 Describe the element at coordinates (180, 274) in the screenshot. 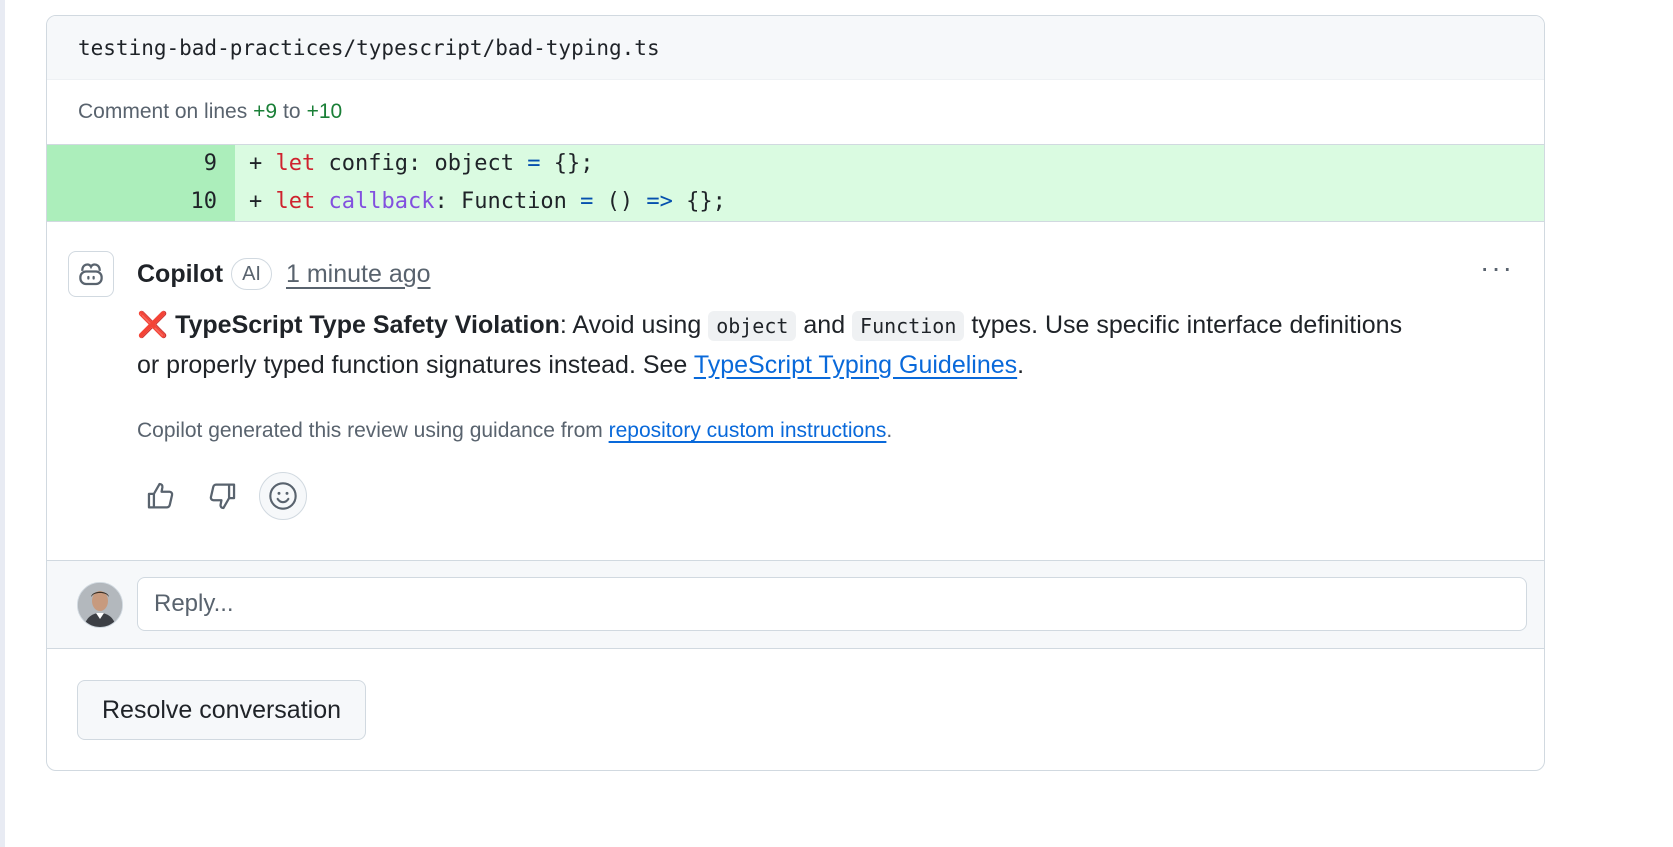

I see `comment-author: Copilot` at that location.